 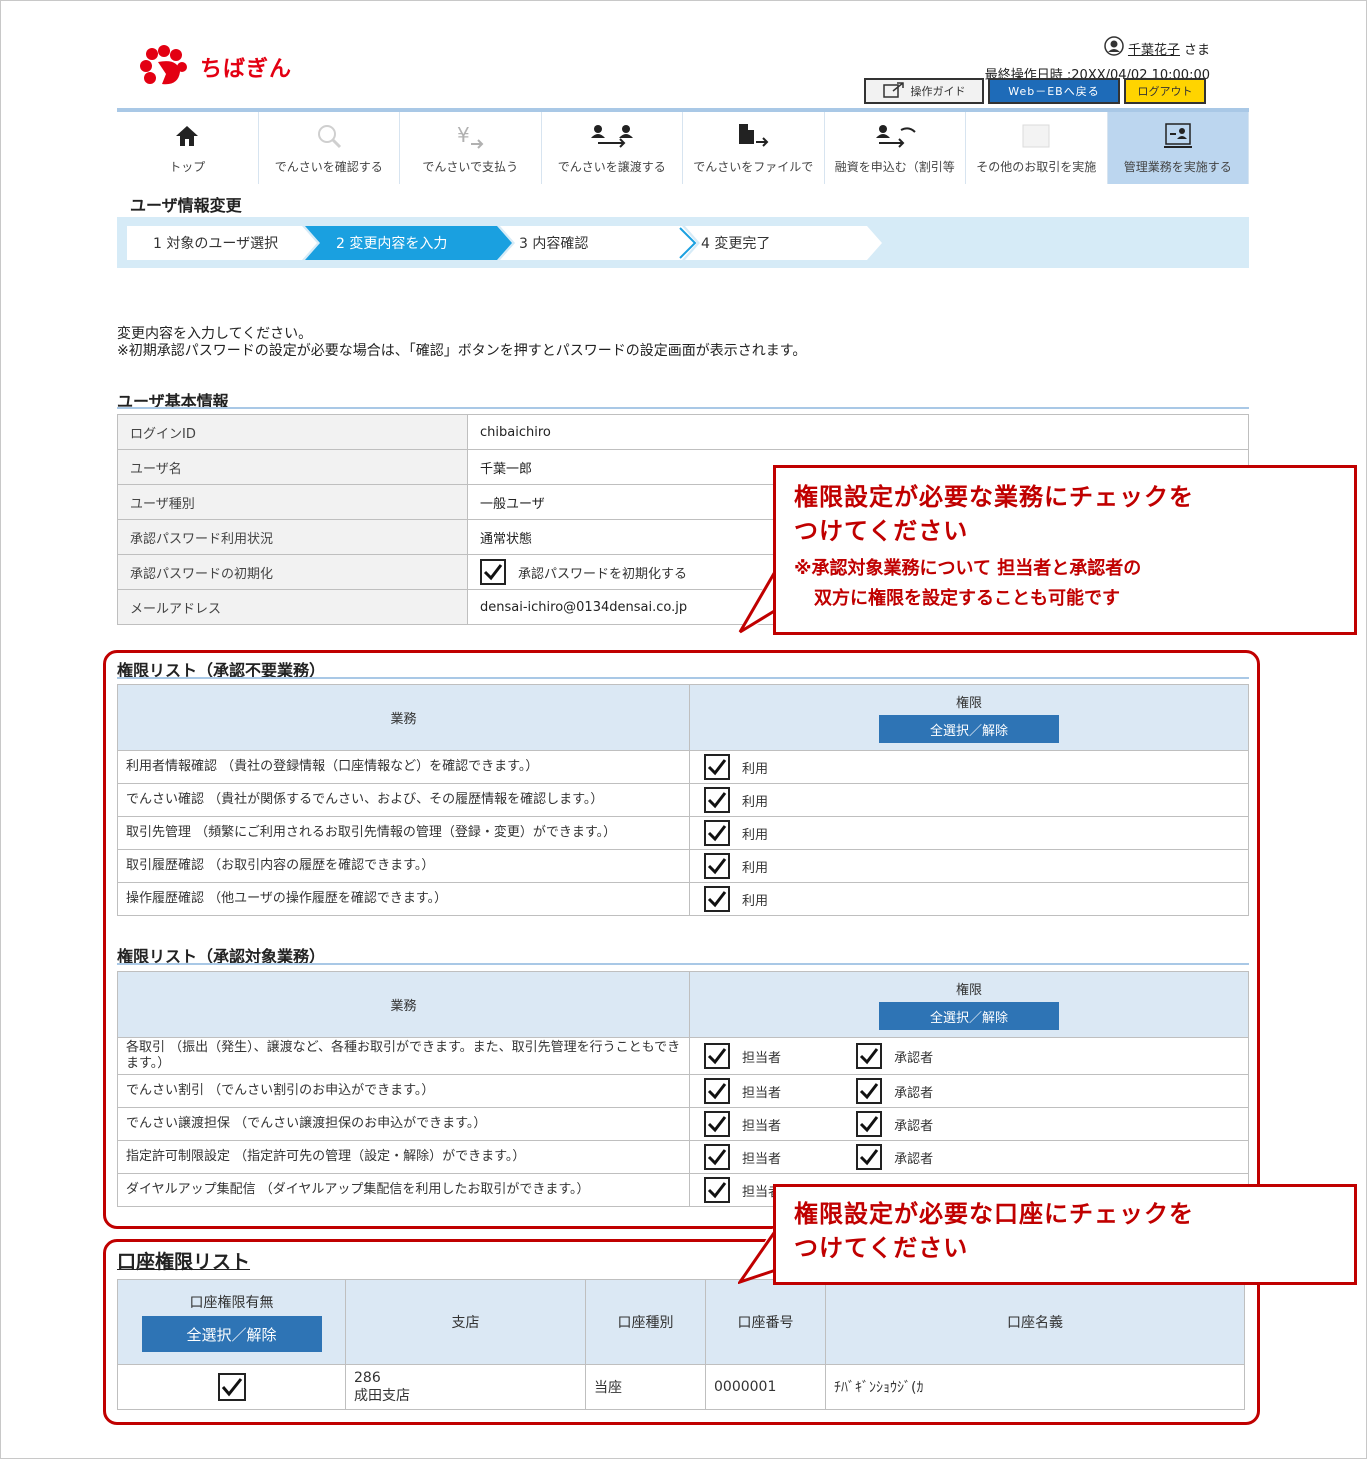 I want to click on reset-password-checkbox: 承認パスワードを初期化する, so click(x=583, y=572).